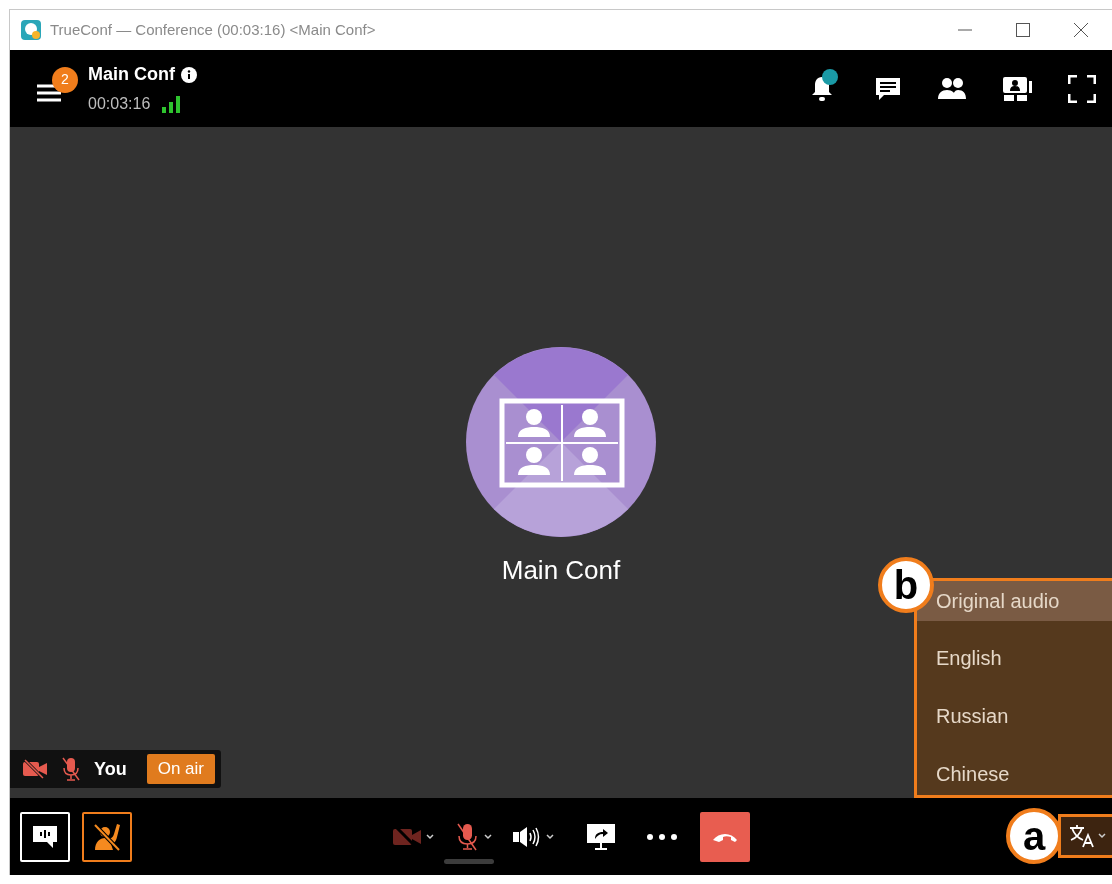 Image resolution: width=1112 pixels, height=884 pixels. What do you see at coordinates (1082, 88) in the screenshot?
I see `fullscreen-icon` at bounding box center [1082, 88].